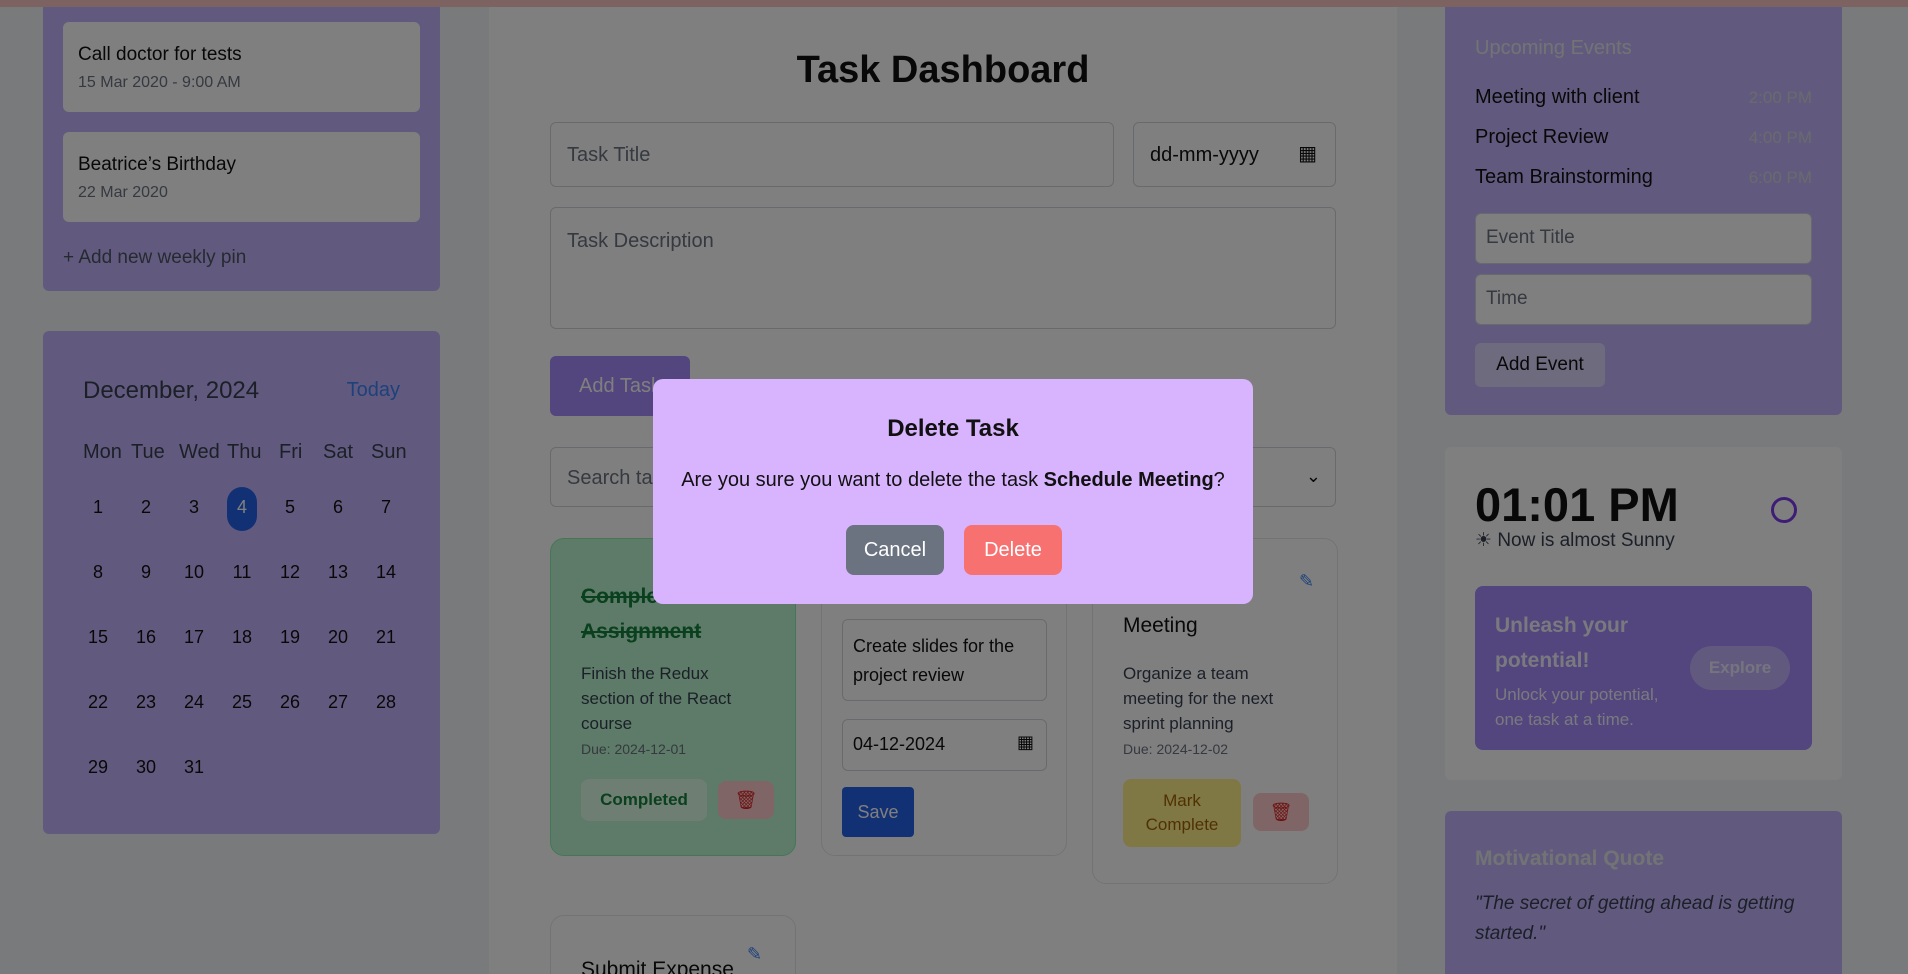  I want to click on cancel-button: Cancel, so click(895, 550).